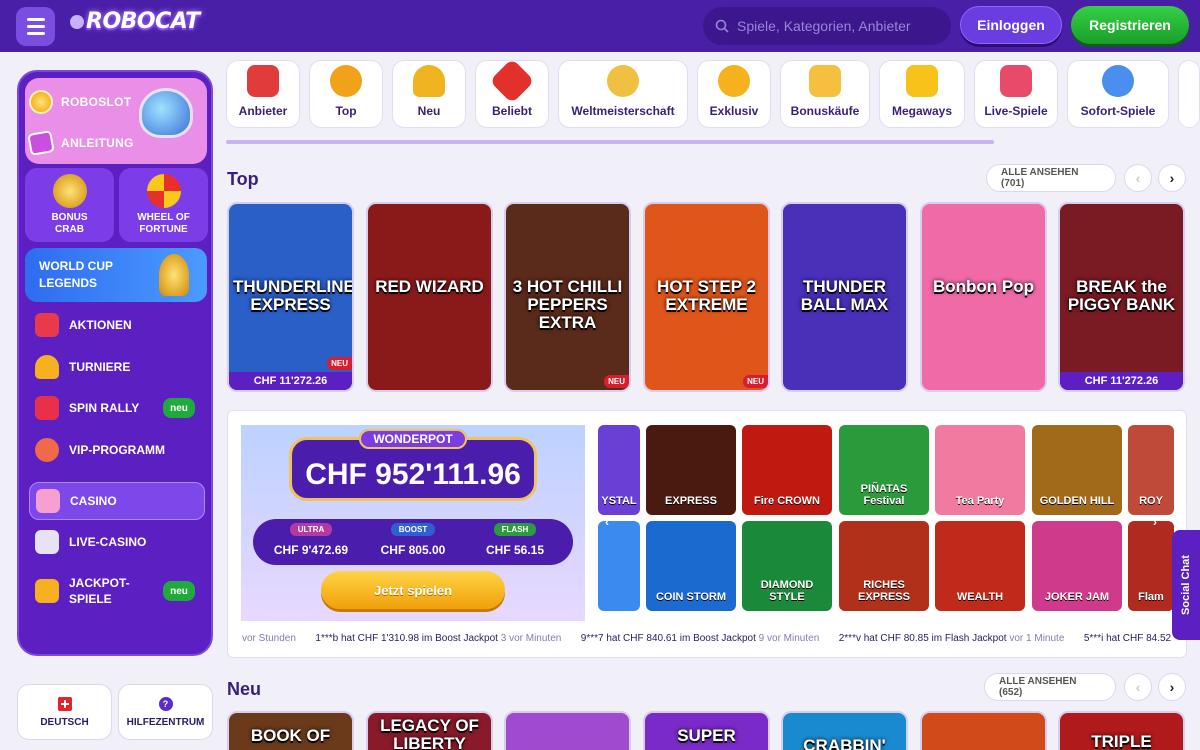 Image resolution: width=1200 pixels, height=750 pixels. Describe the element at coordinates (117, 367) in the screenshot. I see `sidebar-item-turniere: TURNIERE` at that location.